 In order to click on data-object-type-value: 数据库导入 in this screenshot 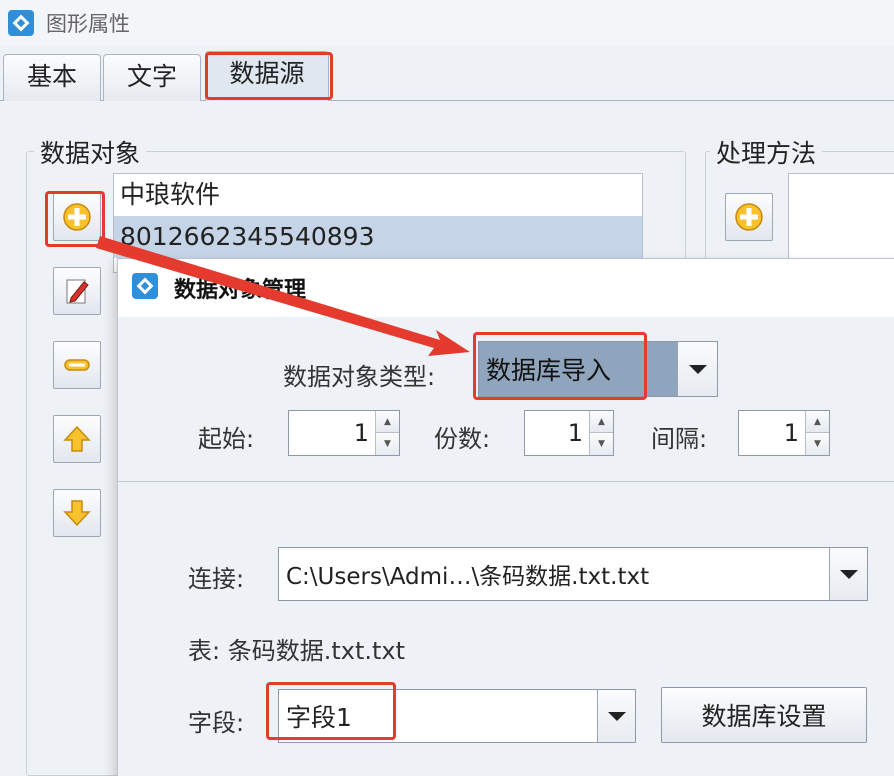, I will do `click(578, 369)`.